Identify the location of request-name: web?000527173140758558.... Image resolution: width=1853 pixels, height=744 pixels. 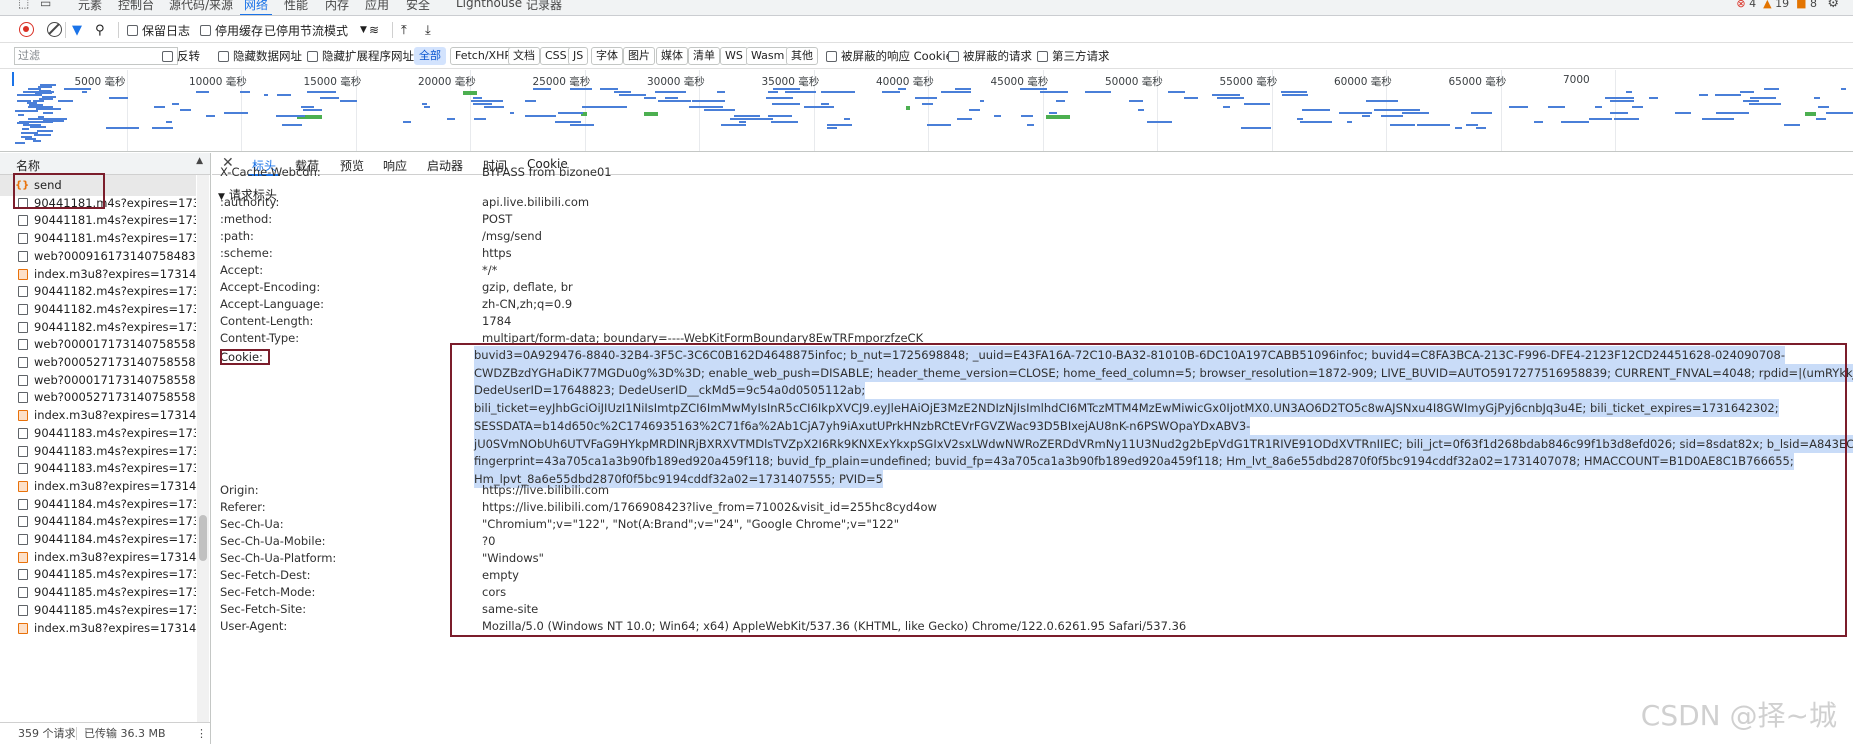
(115, 362).